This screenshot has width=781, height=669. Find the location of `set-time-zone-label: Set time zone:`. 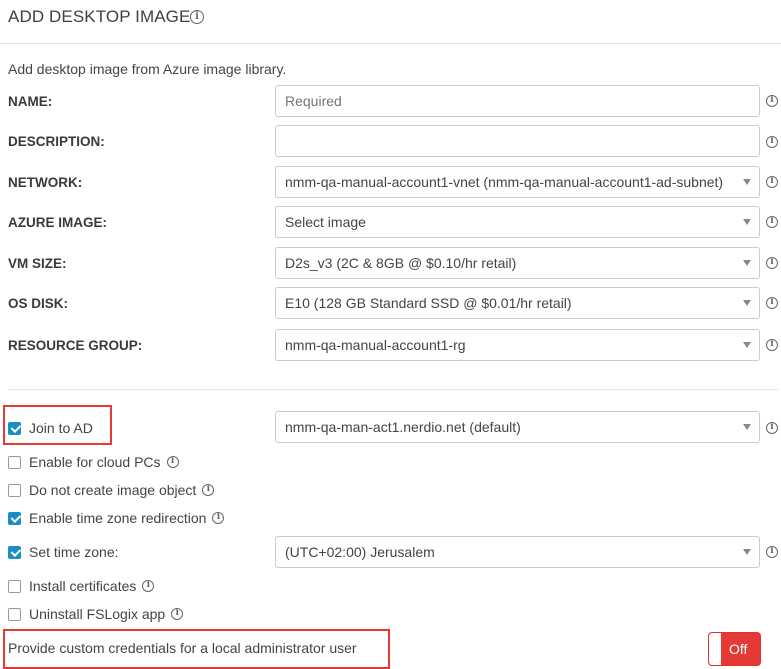

set-time-zone-label: Set time zone: is located at coordinates (74, 552).